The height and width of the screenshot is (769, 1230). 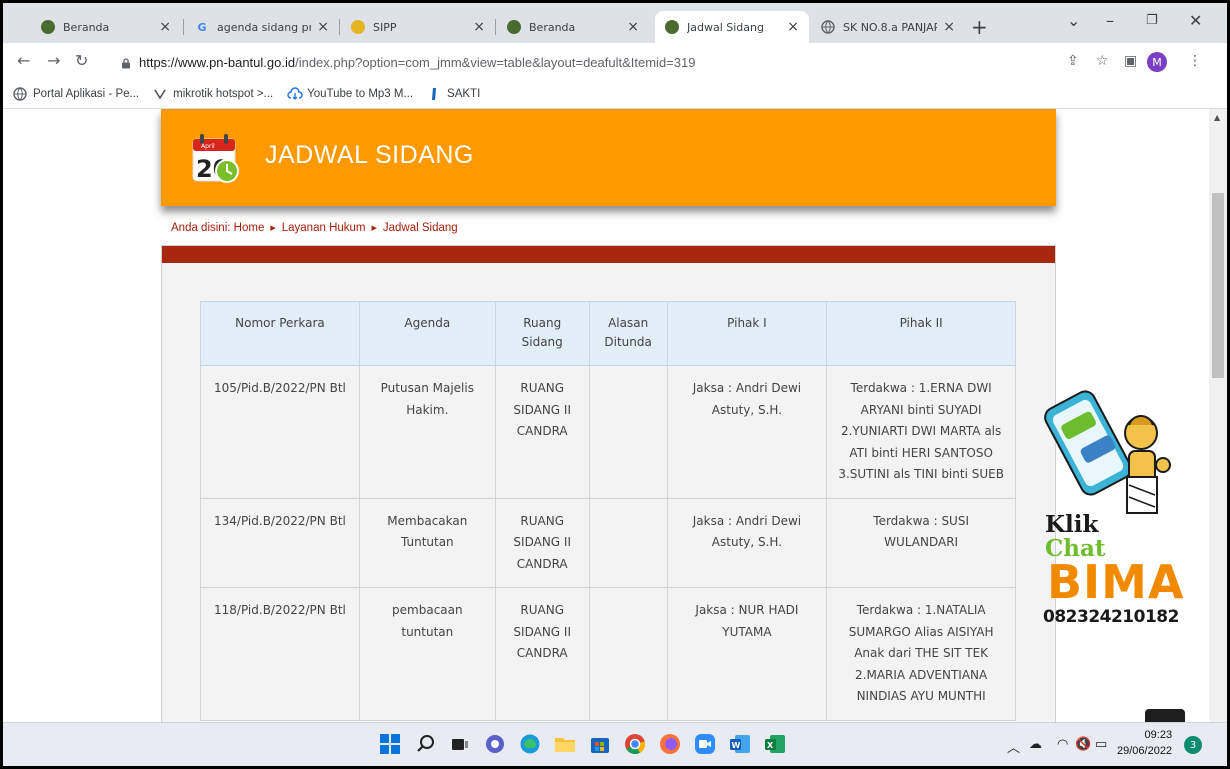 What do you see at coordinates (495, 744) in the screenshot?
I see `teams-chat-icon` at bounding box center [495, 744].